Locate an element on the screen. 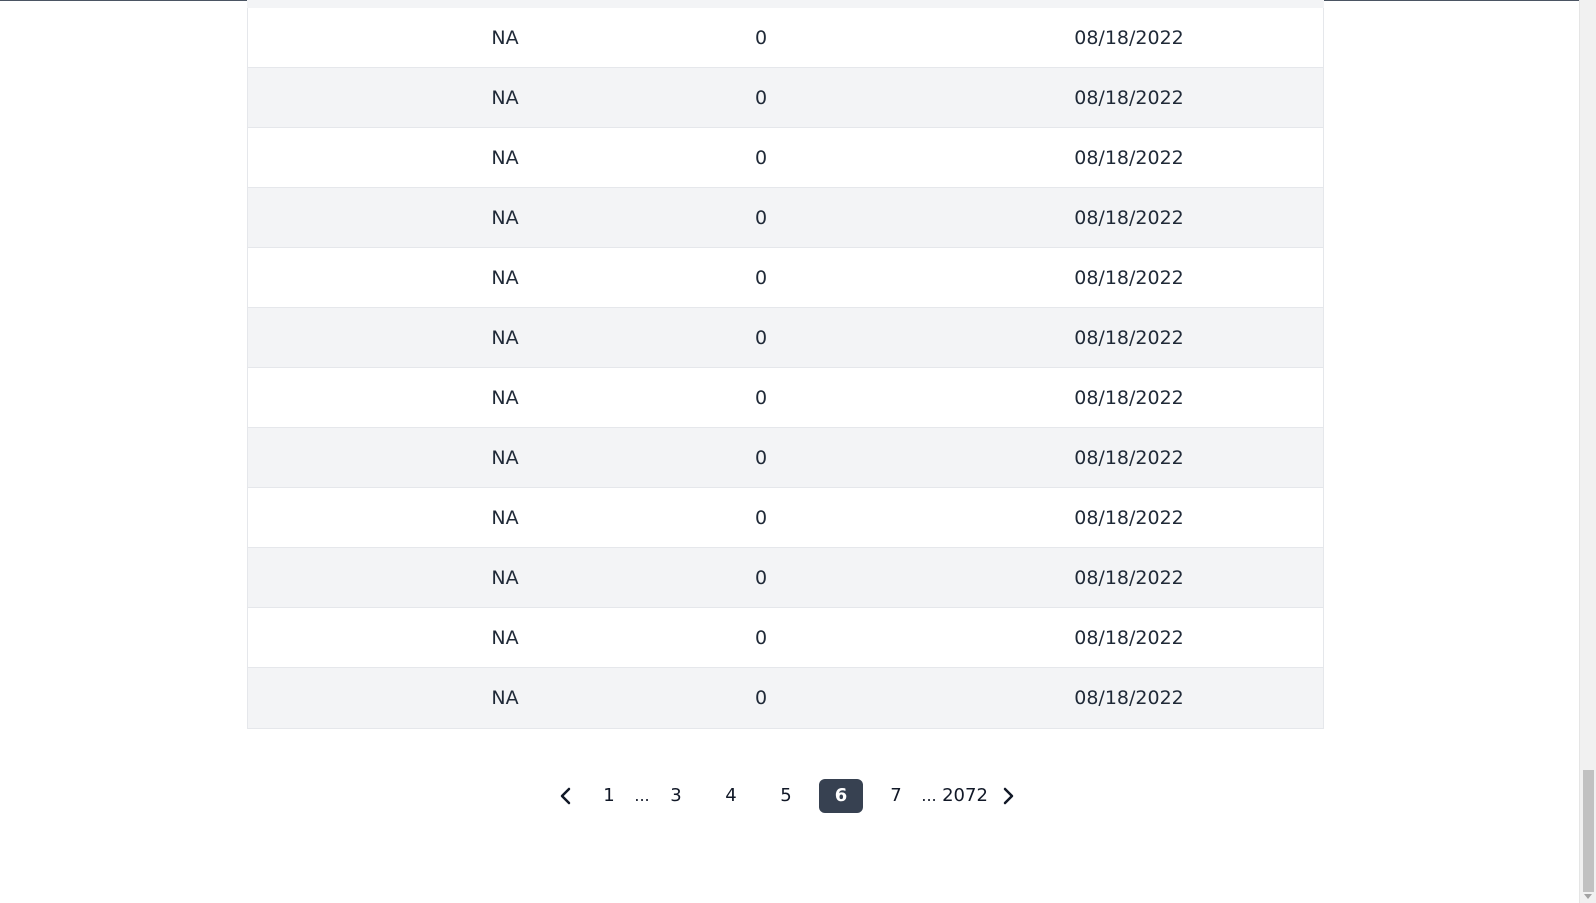 Image resolution: width=1596 pixels, height=903 pixels. page-7-button: 7 is located at coordinates (896, 796).